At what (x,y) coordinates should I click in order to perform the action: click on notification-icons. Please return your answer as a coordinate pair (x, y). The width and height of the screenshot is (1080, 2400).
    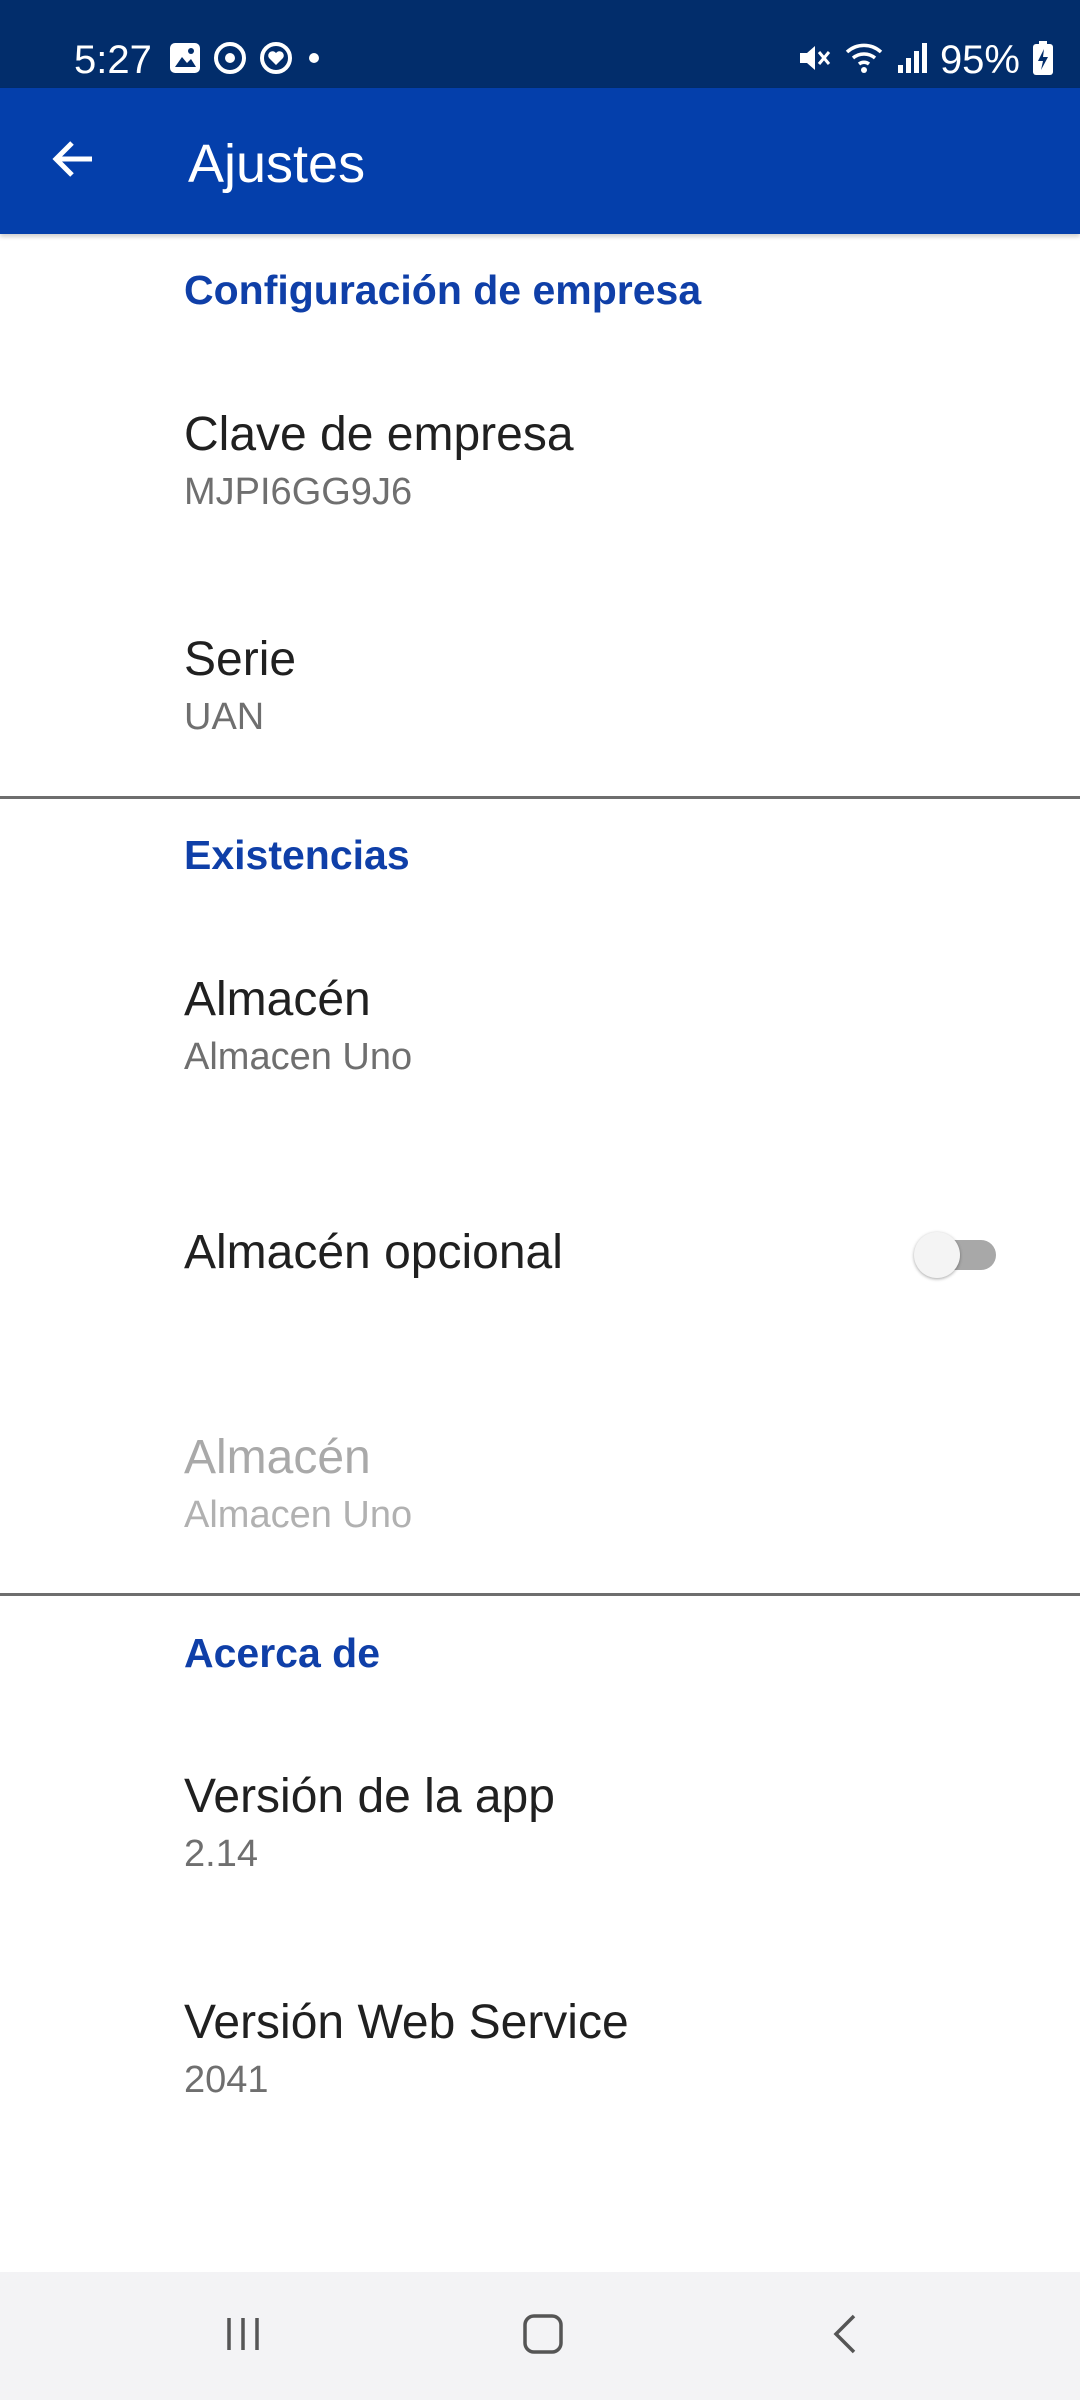
    Looking at the image, I should click on (246, 60).